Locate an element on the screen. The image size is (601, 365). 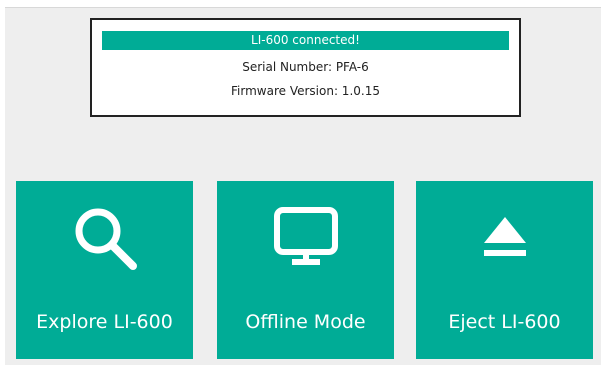
monitor-icon is located at coordinates (305, 238).